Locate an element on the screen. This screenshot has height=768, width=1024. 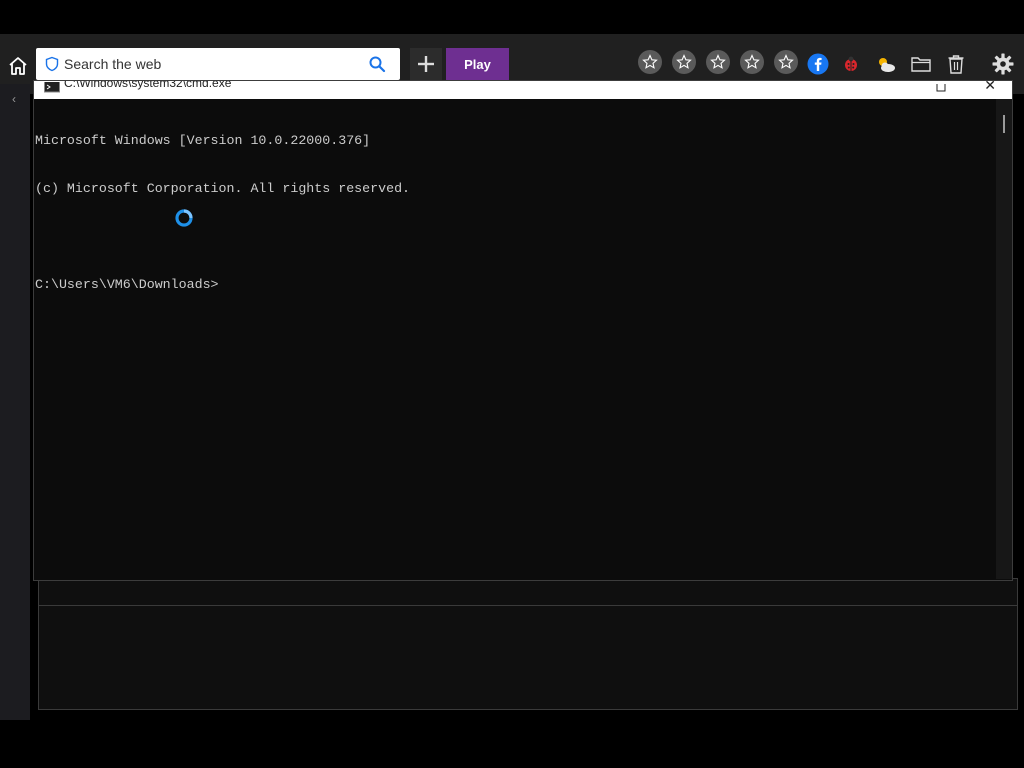
maximize-icon is located at coordinates (941, 86).